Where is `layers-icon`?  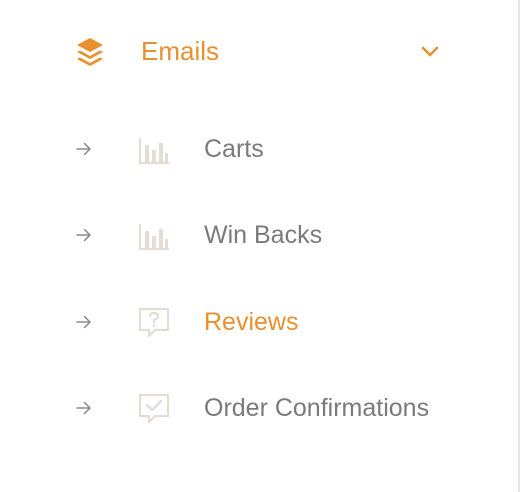
layers-icon is located at coordinates (90, 52).